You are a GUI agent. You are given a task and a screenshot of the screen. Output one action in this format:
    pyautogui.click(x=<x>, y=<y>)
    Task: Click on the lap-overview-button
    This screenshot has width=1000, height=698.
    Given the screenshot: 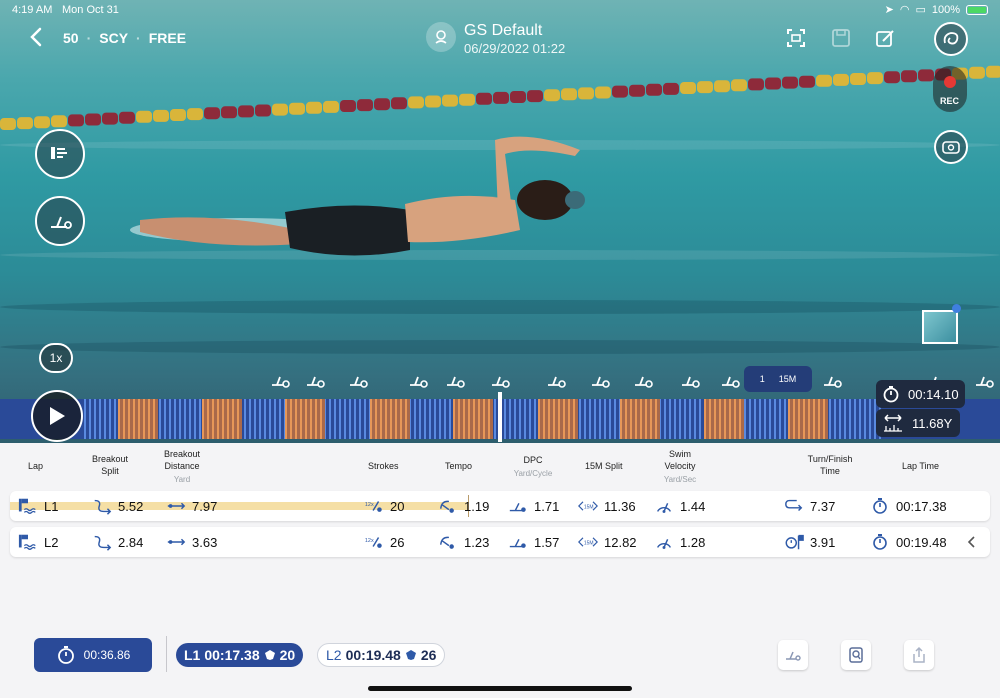 What is the action you would take?
    pyautogui.click(x=60, y=154)
    